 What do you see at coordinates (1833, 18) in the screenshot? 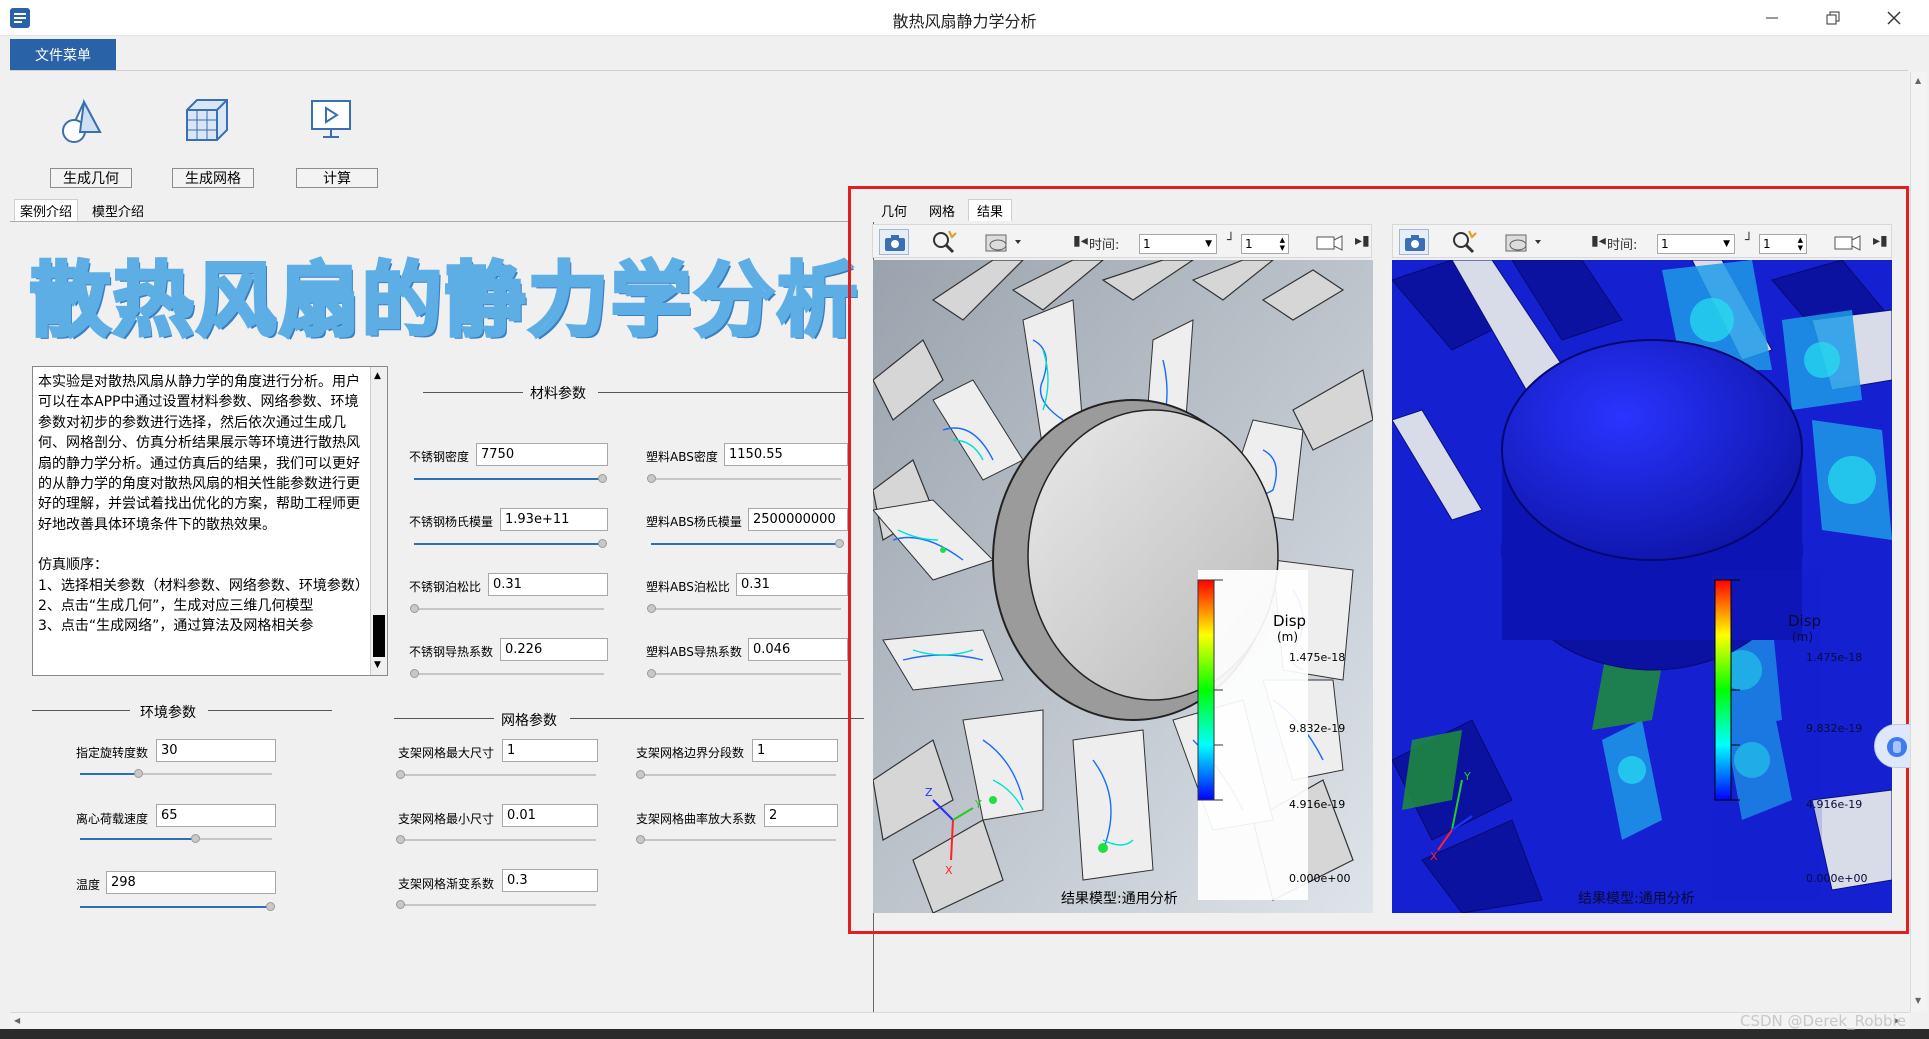
I see `restore-icon` at bounding box center [1833, 18].